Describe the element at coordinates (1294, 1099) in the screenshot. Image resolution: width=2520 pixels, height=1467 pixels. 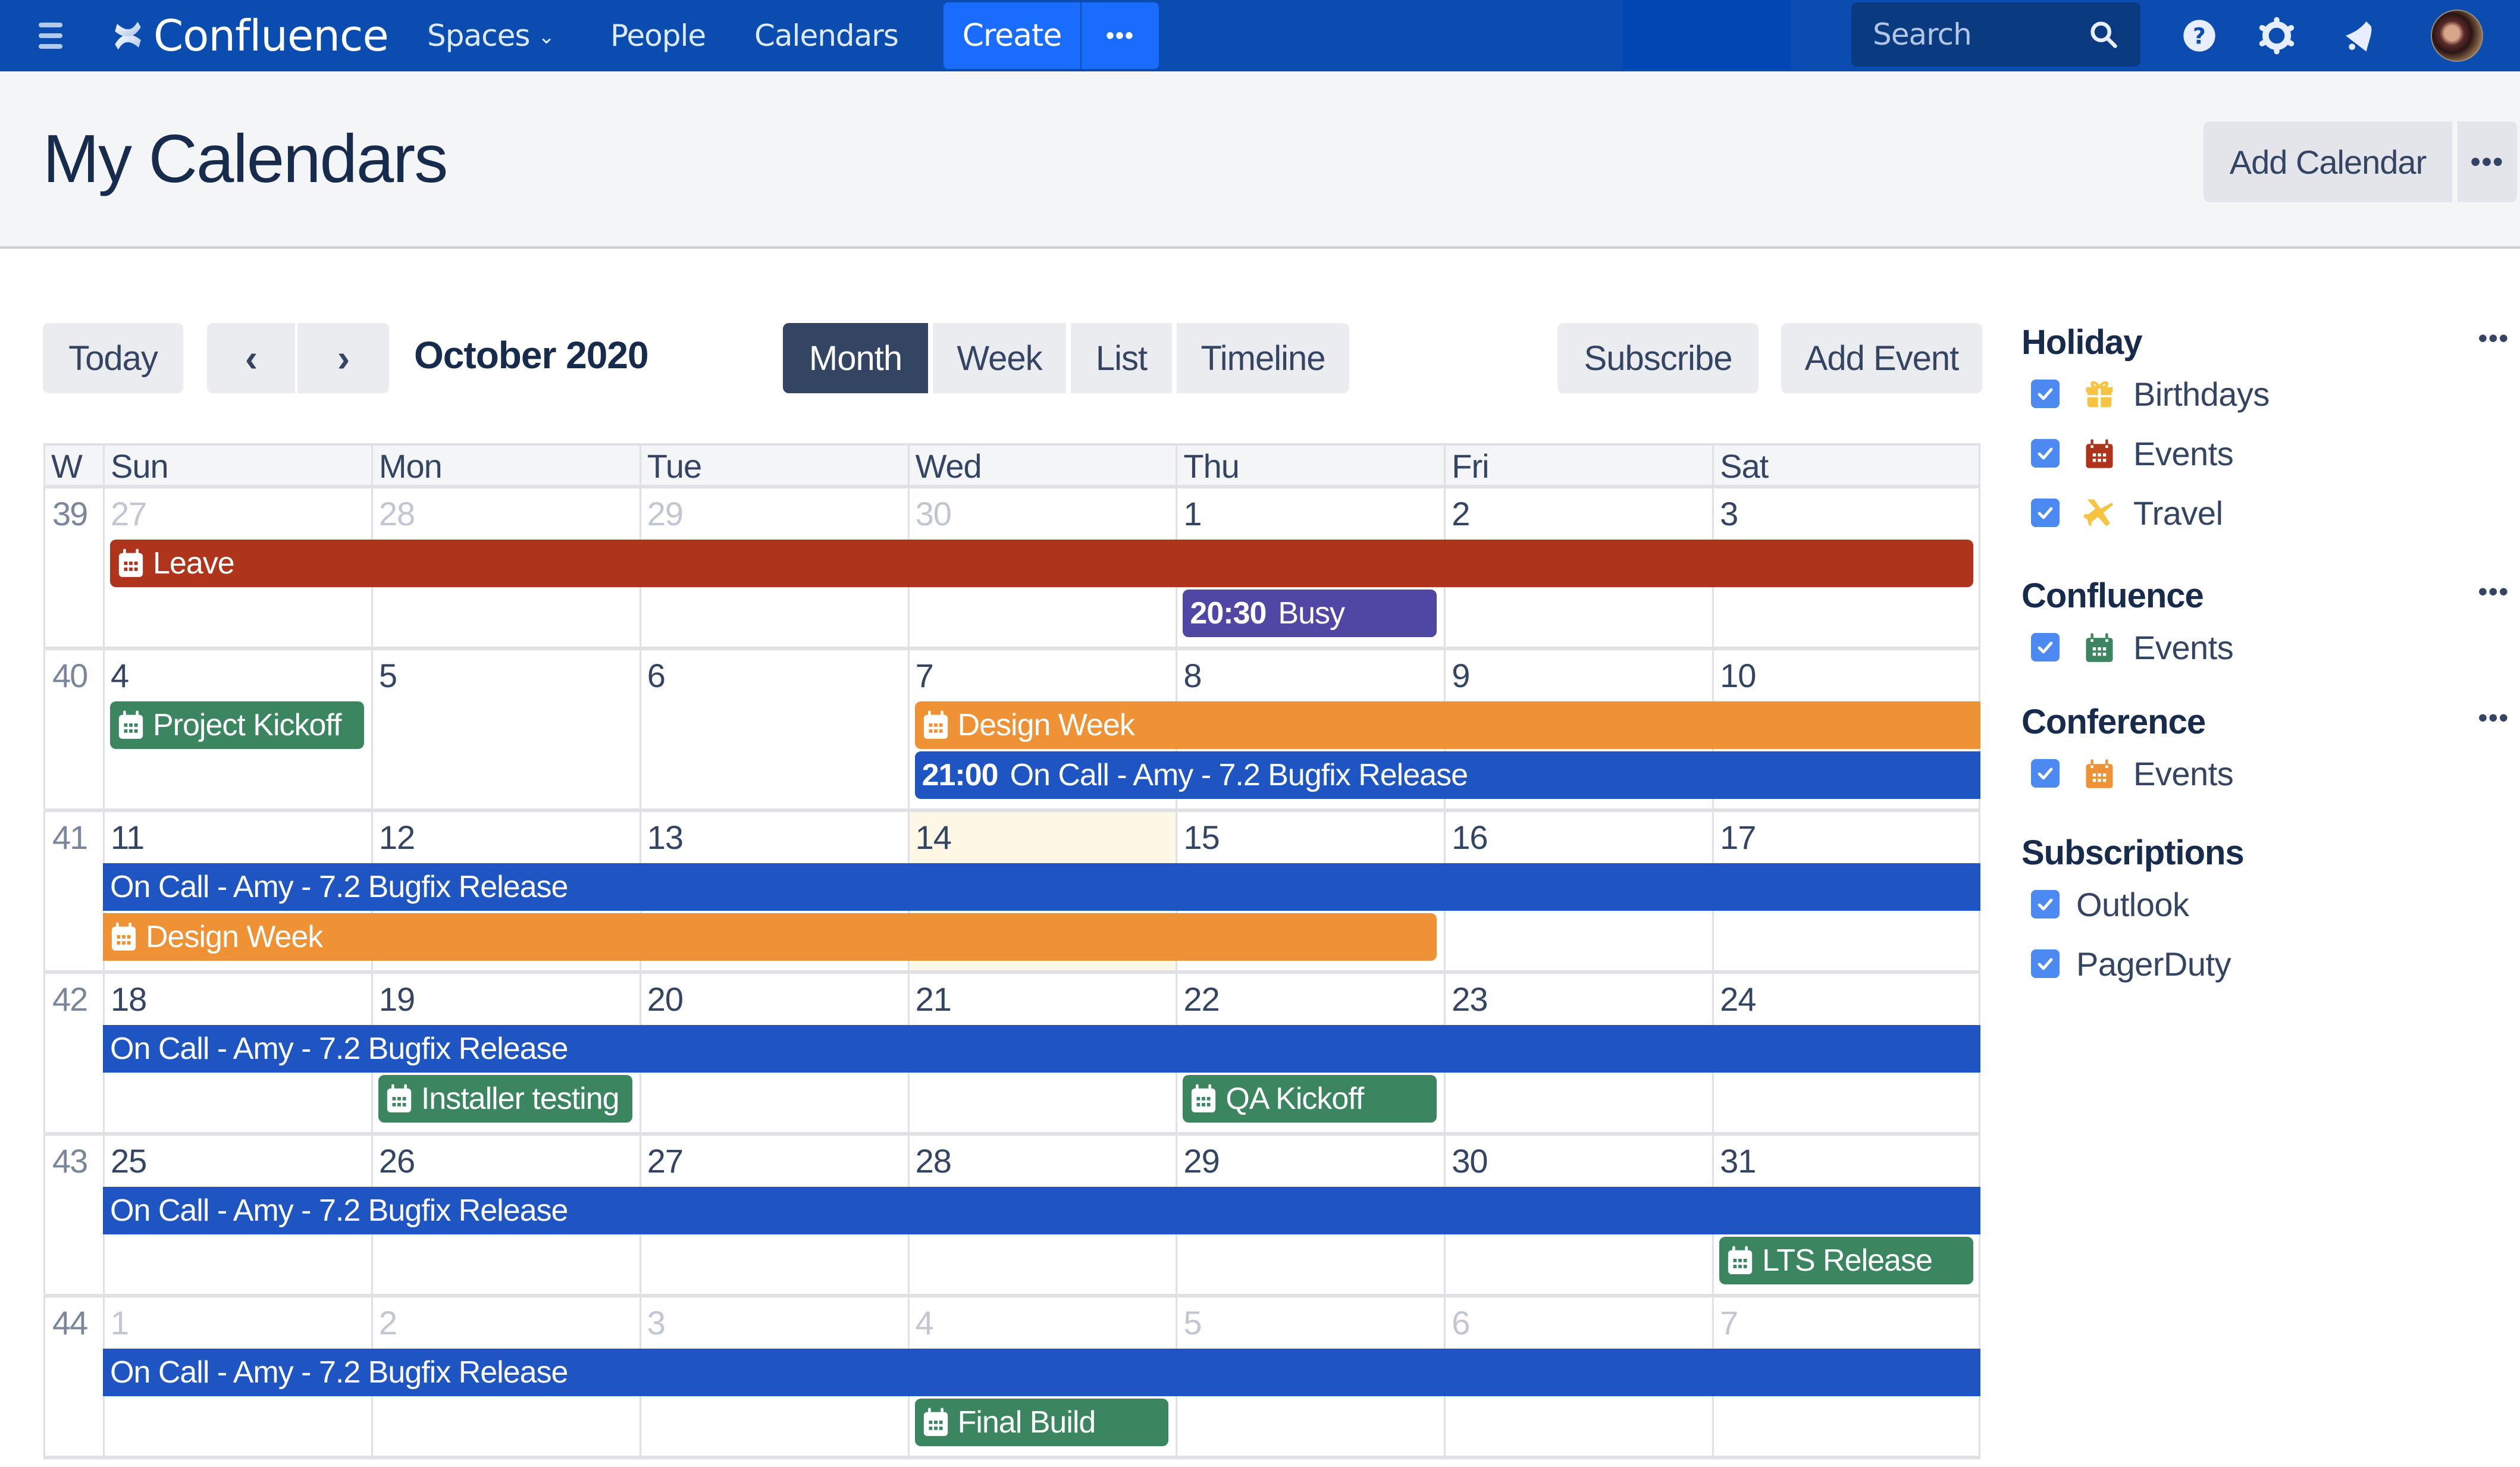
I see `event-title: QA Kickoff` at that location.